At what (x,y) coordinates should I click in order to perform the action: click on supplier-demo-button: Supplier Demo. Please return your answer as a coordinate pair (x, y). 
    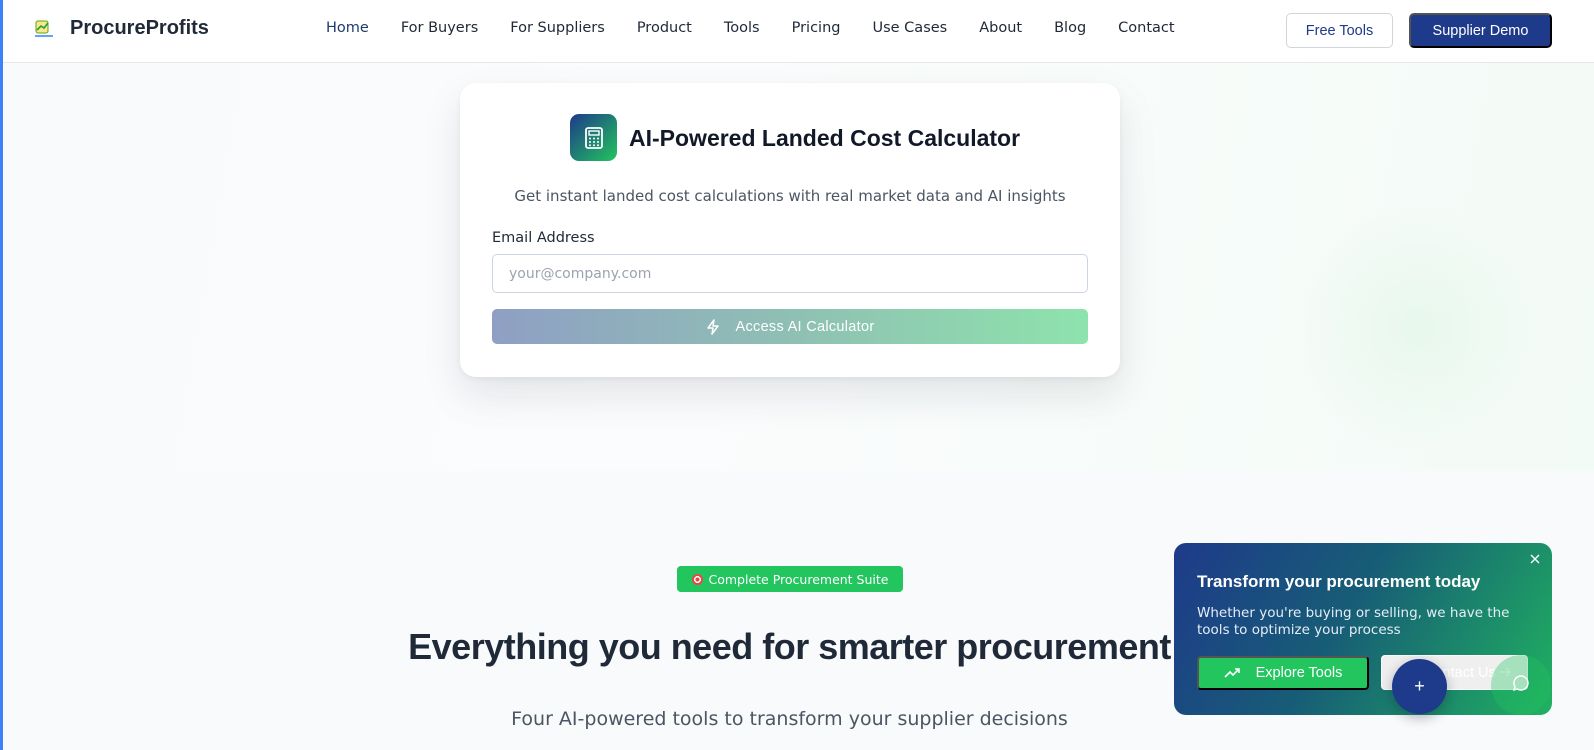
    Looking at the image, I should click on (1480, 30).